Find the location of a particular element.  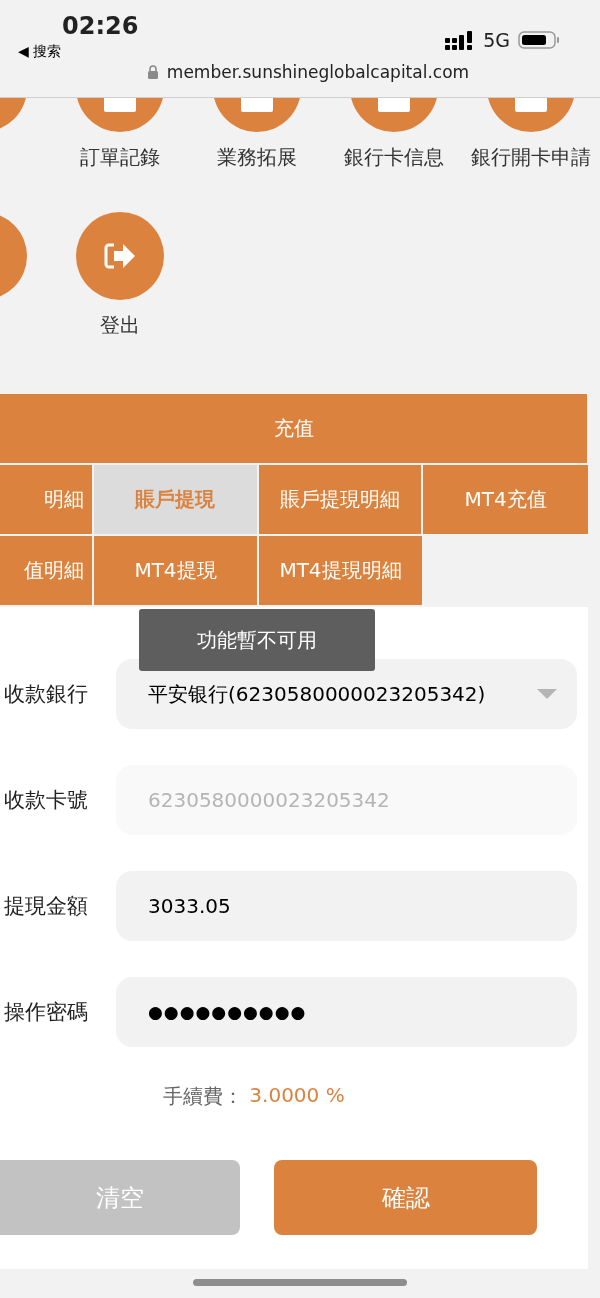

unavailable-toast: 功能暫不可用 is located at coordinates (257, 640).